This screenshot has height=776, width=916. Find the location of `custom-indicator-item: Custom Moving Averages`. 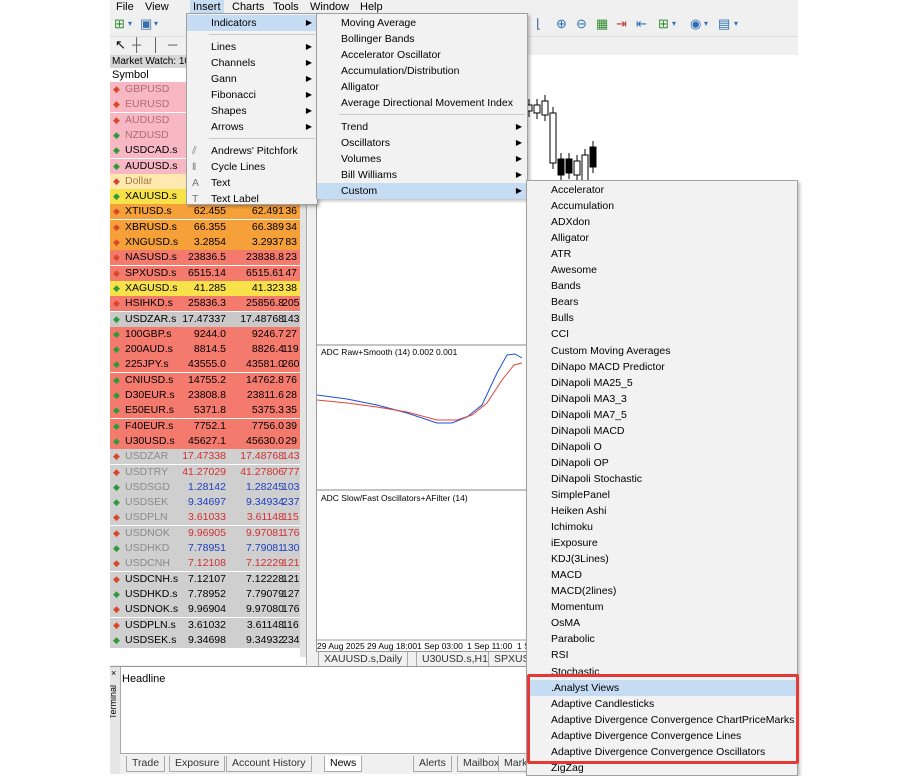

custom-indicator-item: Custom Moving Averages is located at coordinates (662, 351).